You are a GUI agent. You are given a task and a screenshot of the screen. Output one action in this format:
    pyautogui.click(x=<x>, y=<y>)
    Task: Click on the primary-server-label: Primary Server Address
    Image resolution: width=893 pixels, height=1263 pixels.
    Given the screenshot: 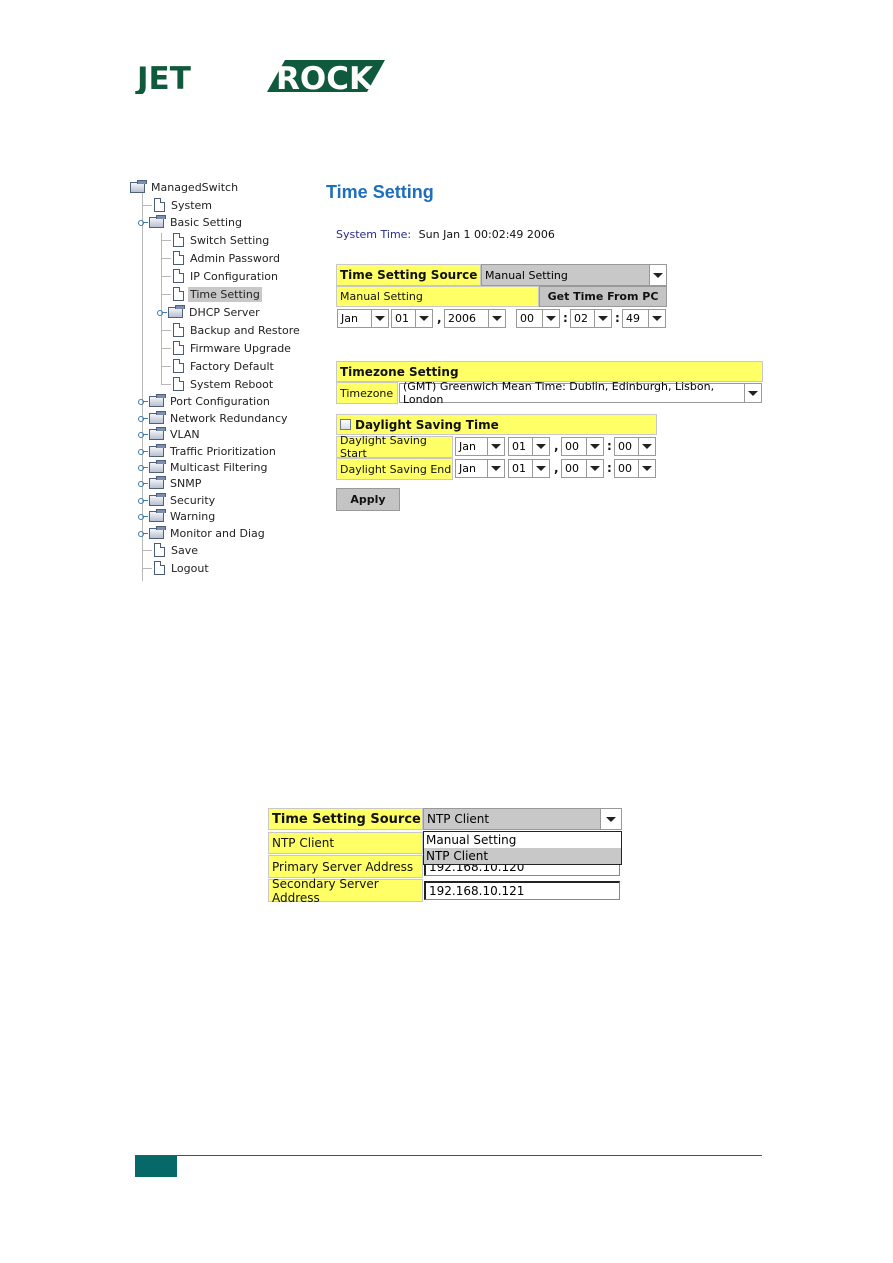 What is the action you would take?
    pyautogui.click(x=345, y=866)
    